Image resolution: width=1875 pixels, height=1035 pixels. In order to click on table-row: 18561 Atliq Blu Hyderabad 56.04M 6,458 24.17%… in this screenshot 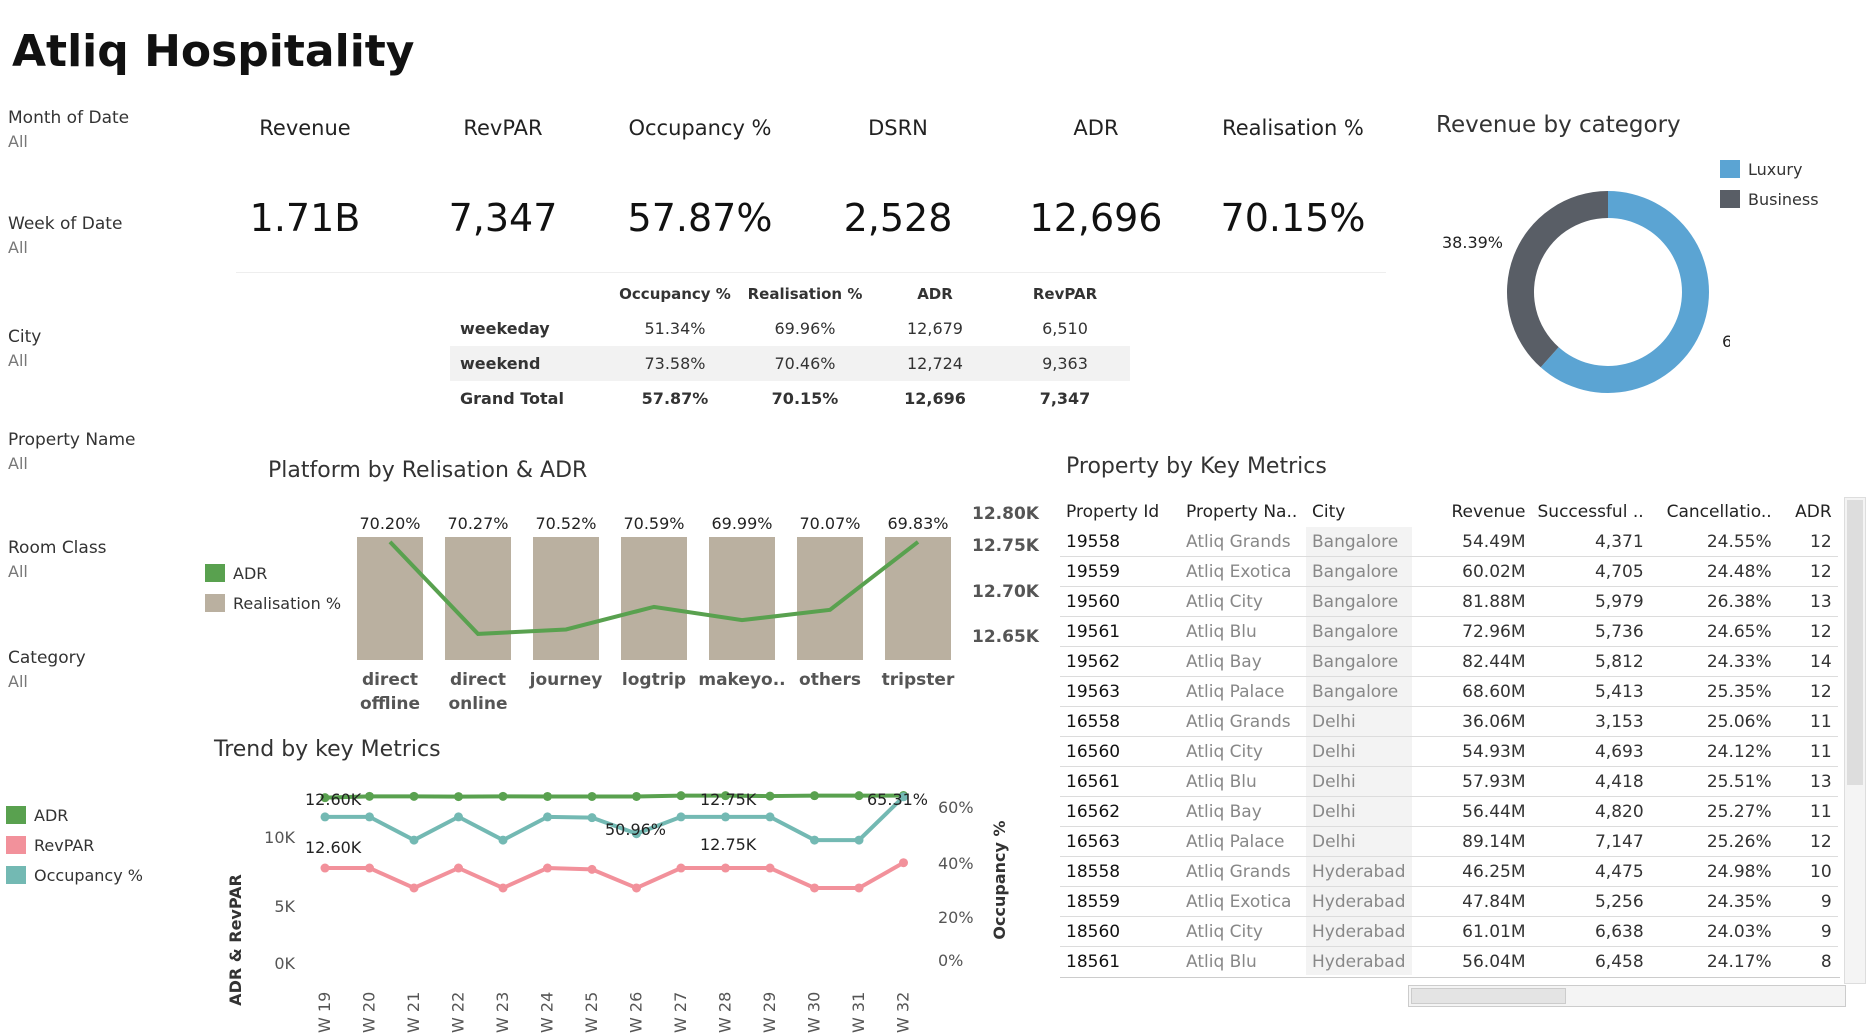, I will do `click(1449, 960)`.